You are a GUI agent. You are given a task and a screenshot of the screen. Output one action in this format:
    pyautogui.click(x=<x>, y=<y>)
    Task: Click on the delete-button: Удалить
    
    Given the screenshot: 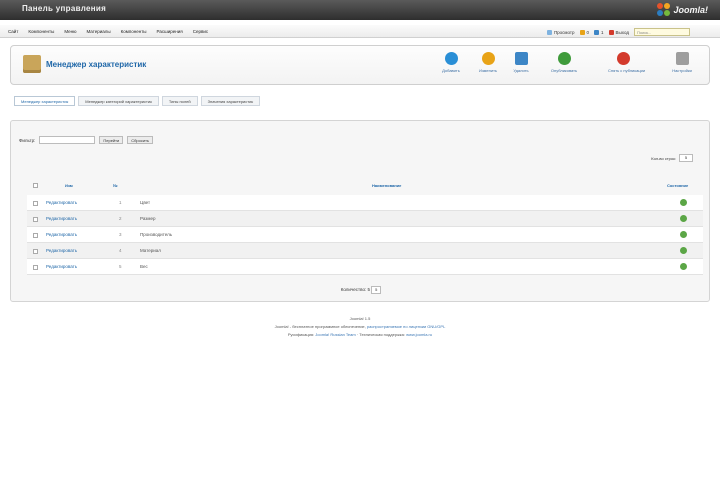 What is the action you would take?
    pyautogui.click(x=521, y=62)
    